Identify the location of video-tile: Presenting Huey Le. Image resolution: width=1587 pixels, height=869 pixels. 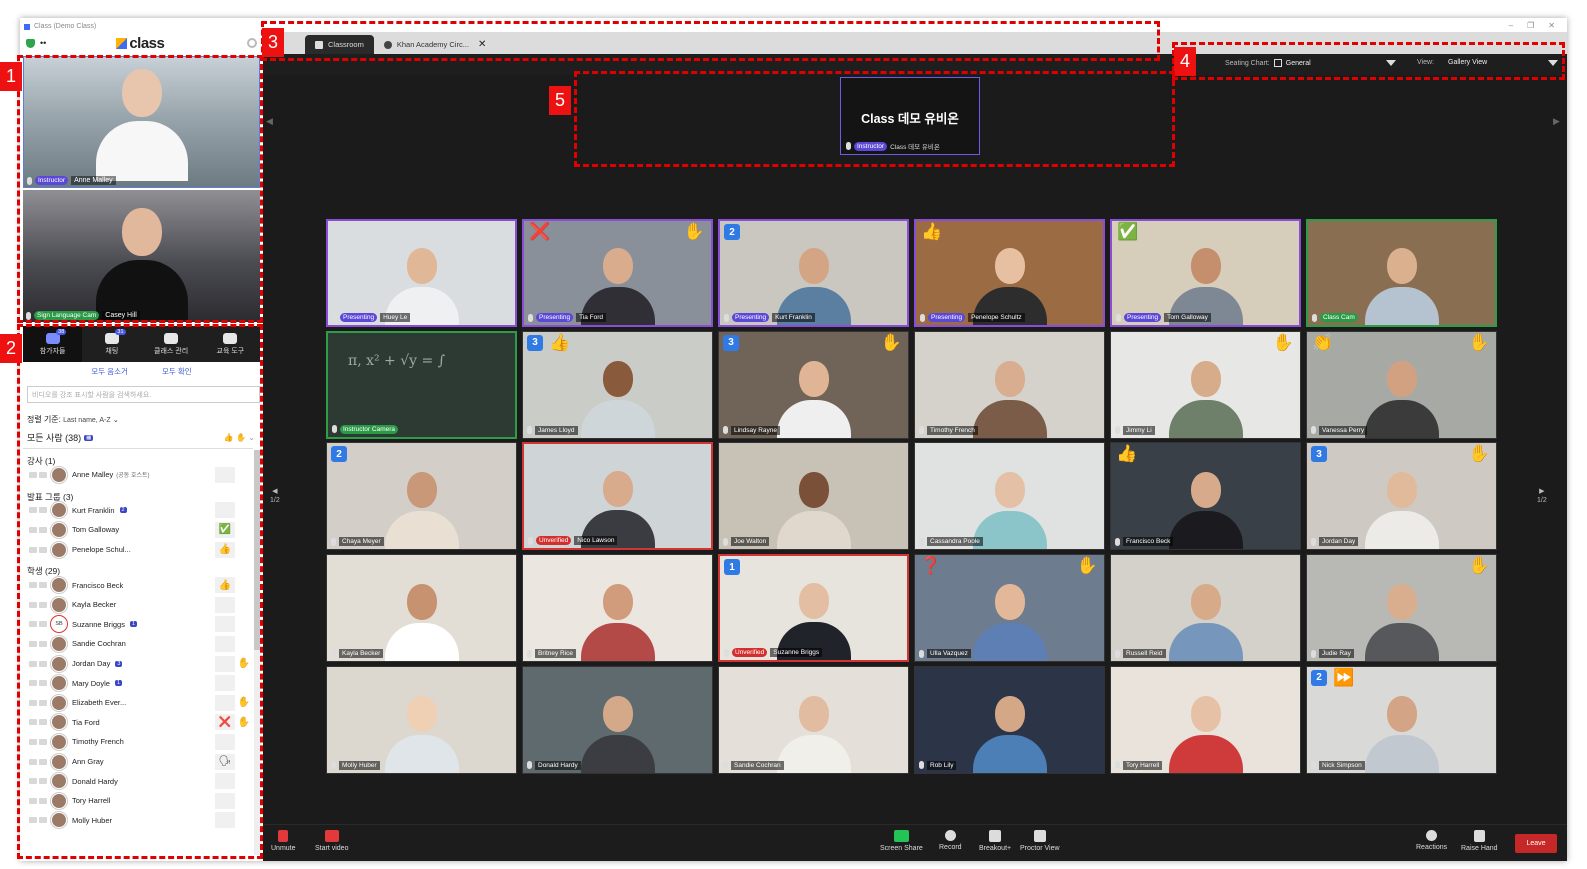
(421, 273).